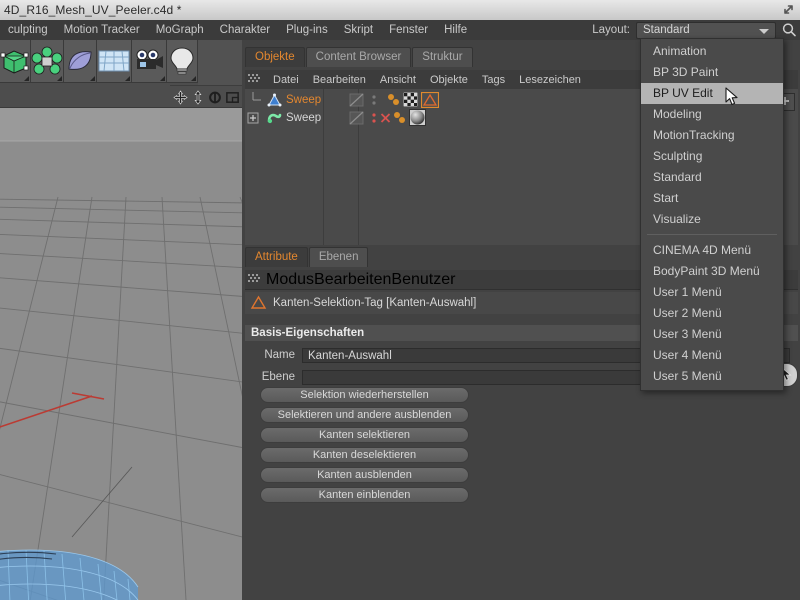  I want to click on attributes-object-title: Kanten-Selektion-Tag [Kanten-Auswahl], so click(375, 303).